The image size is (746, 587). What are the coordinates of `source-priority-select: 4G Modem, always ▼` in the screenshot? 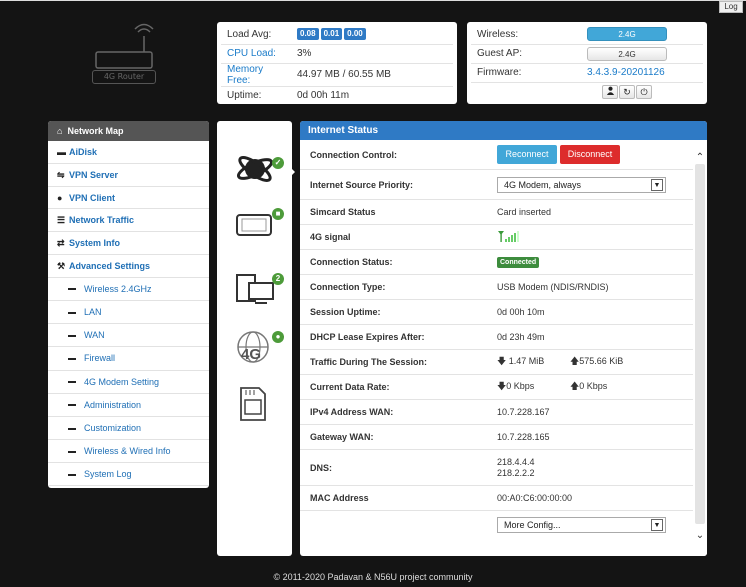 It's located at (581, 184).